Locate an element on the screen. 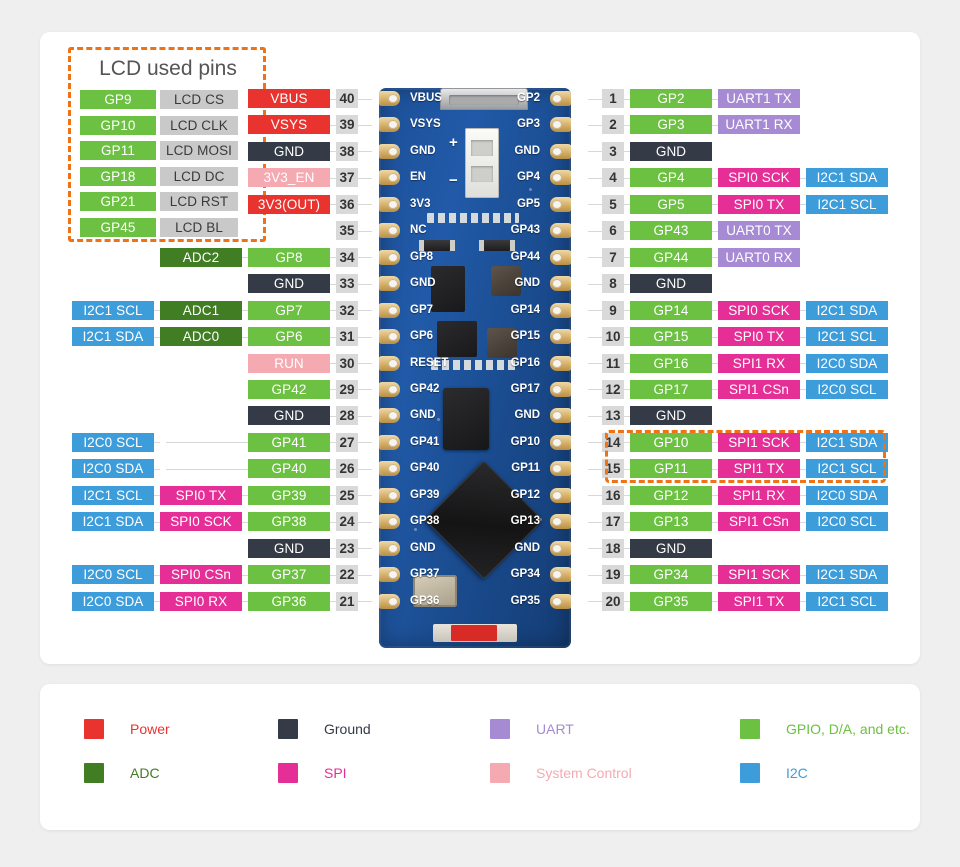  battery-plus-marking: + is located at coordinates (453, 142).